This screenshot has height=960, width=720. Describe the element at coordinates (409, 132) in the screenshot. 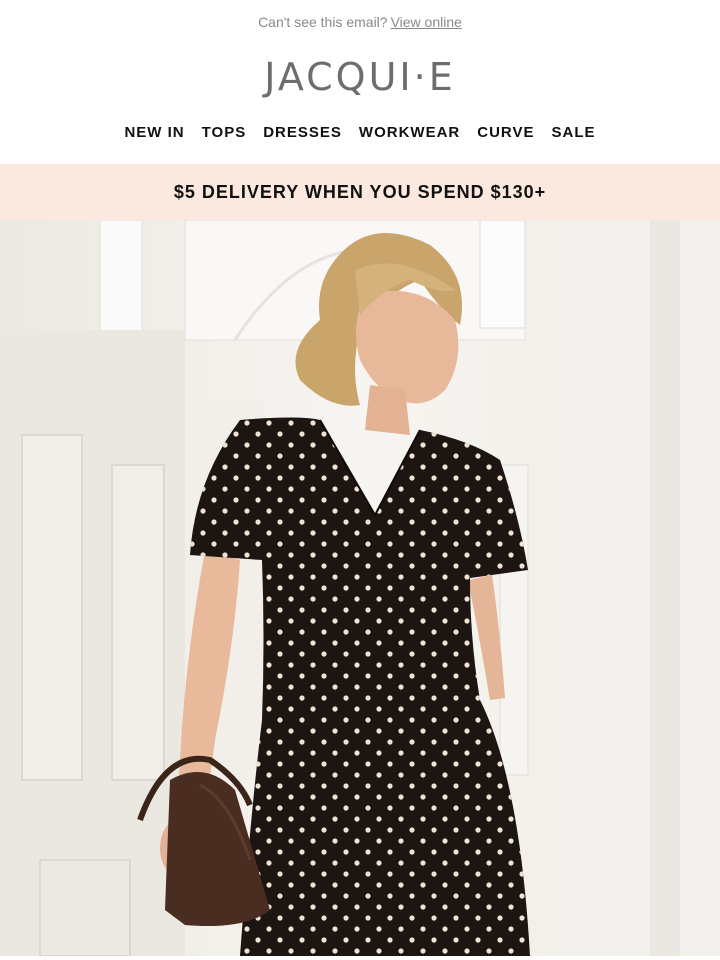

I see `nav-item-workwear: WORKWEAR` at that location.